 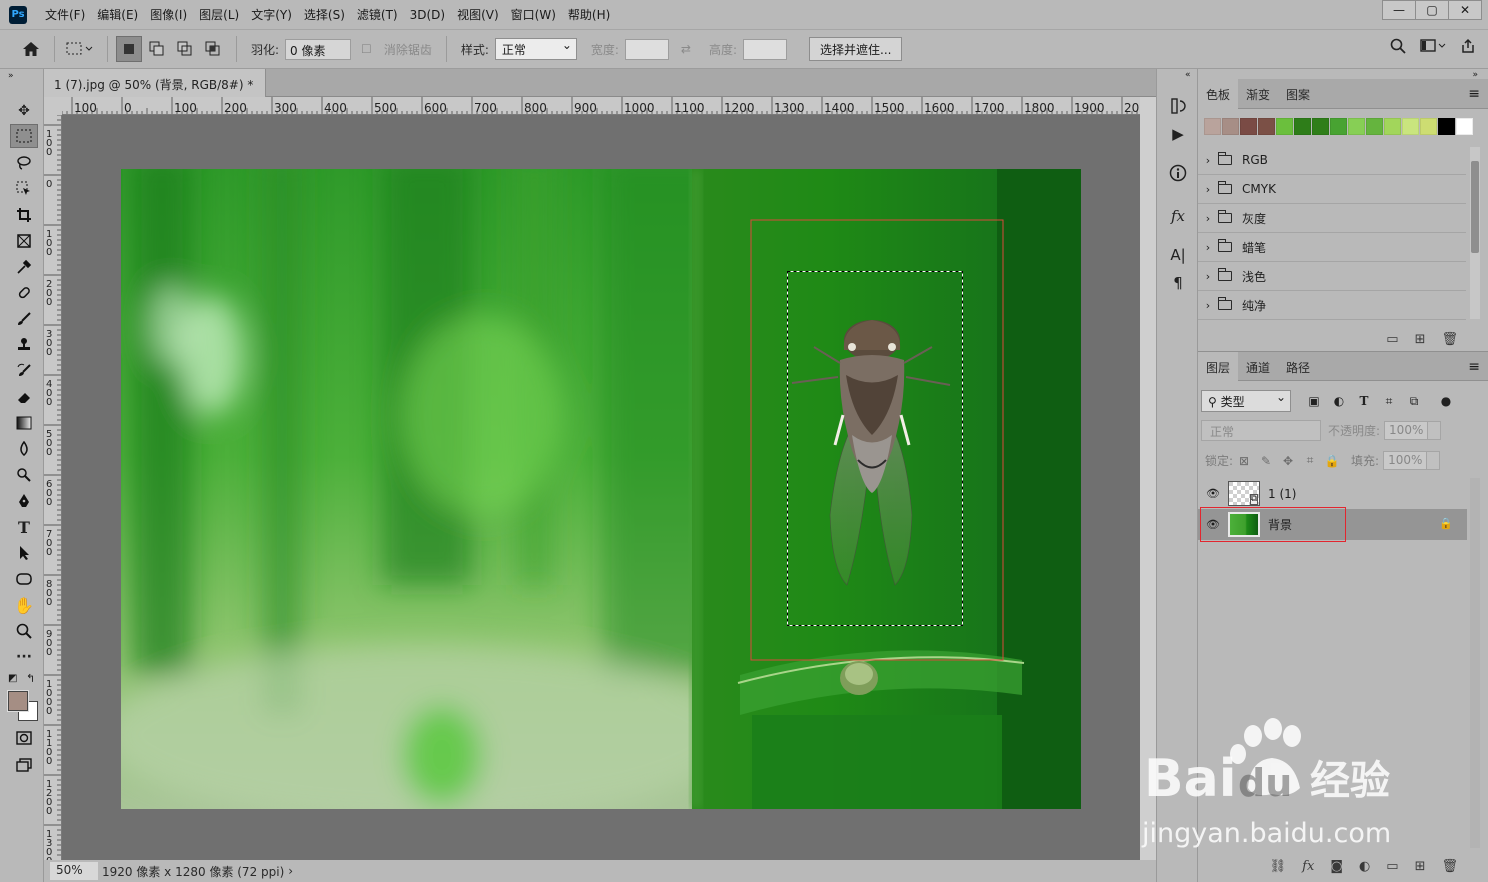 I want to click on hand-tool-icon: ✋, so click(x=24, y=605).